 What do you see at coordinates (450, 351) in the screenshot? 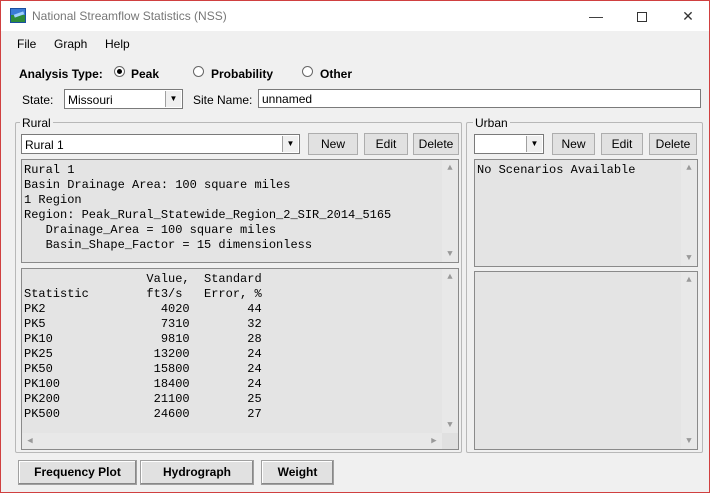
I see `rural-results-vscrollbar: ▲ ▼` at bounding box center [450, 351].